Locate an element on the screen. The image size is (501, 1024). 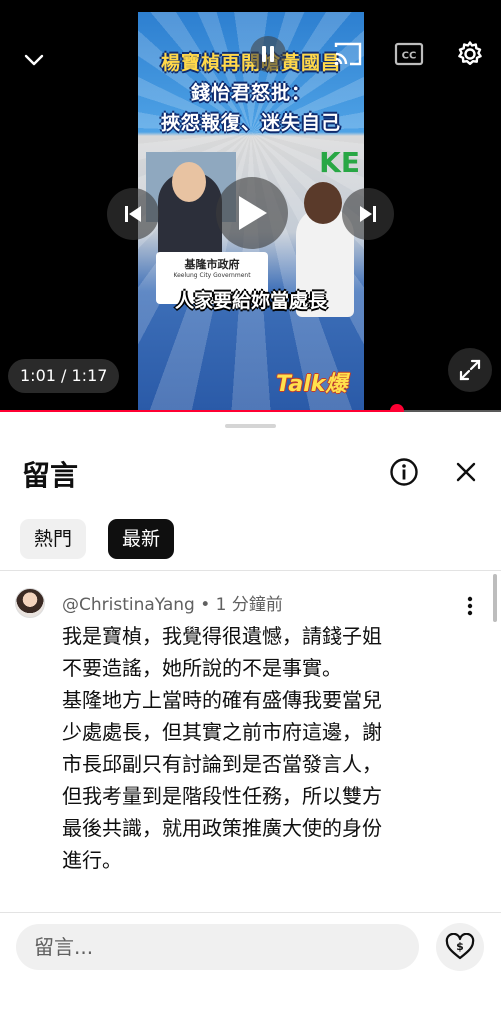
podium-name: 基隆市政府 is located at coordinates (212, 264).